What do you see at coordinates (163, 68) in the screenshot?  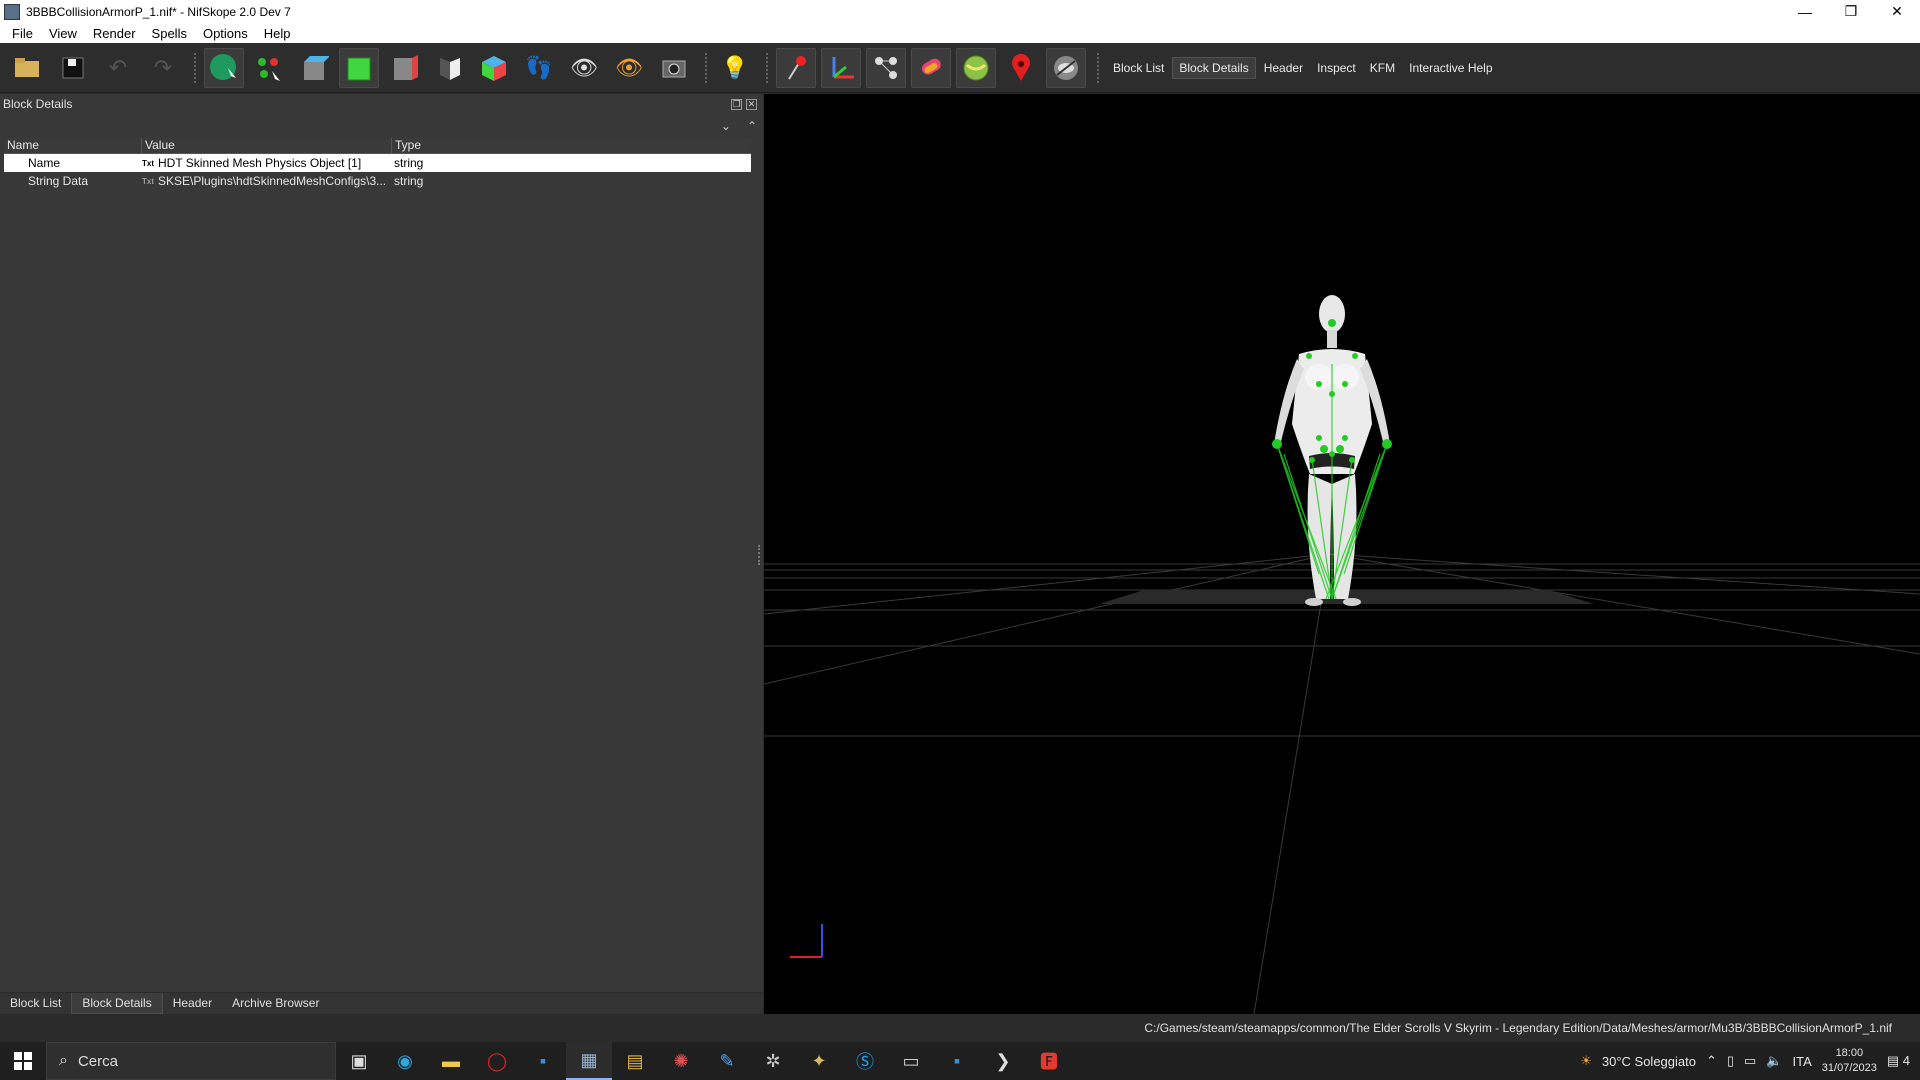 I see `redo-button: ↷` at bounding box center [163, 68].